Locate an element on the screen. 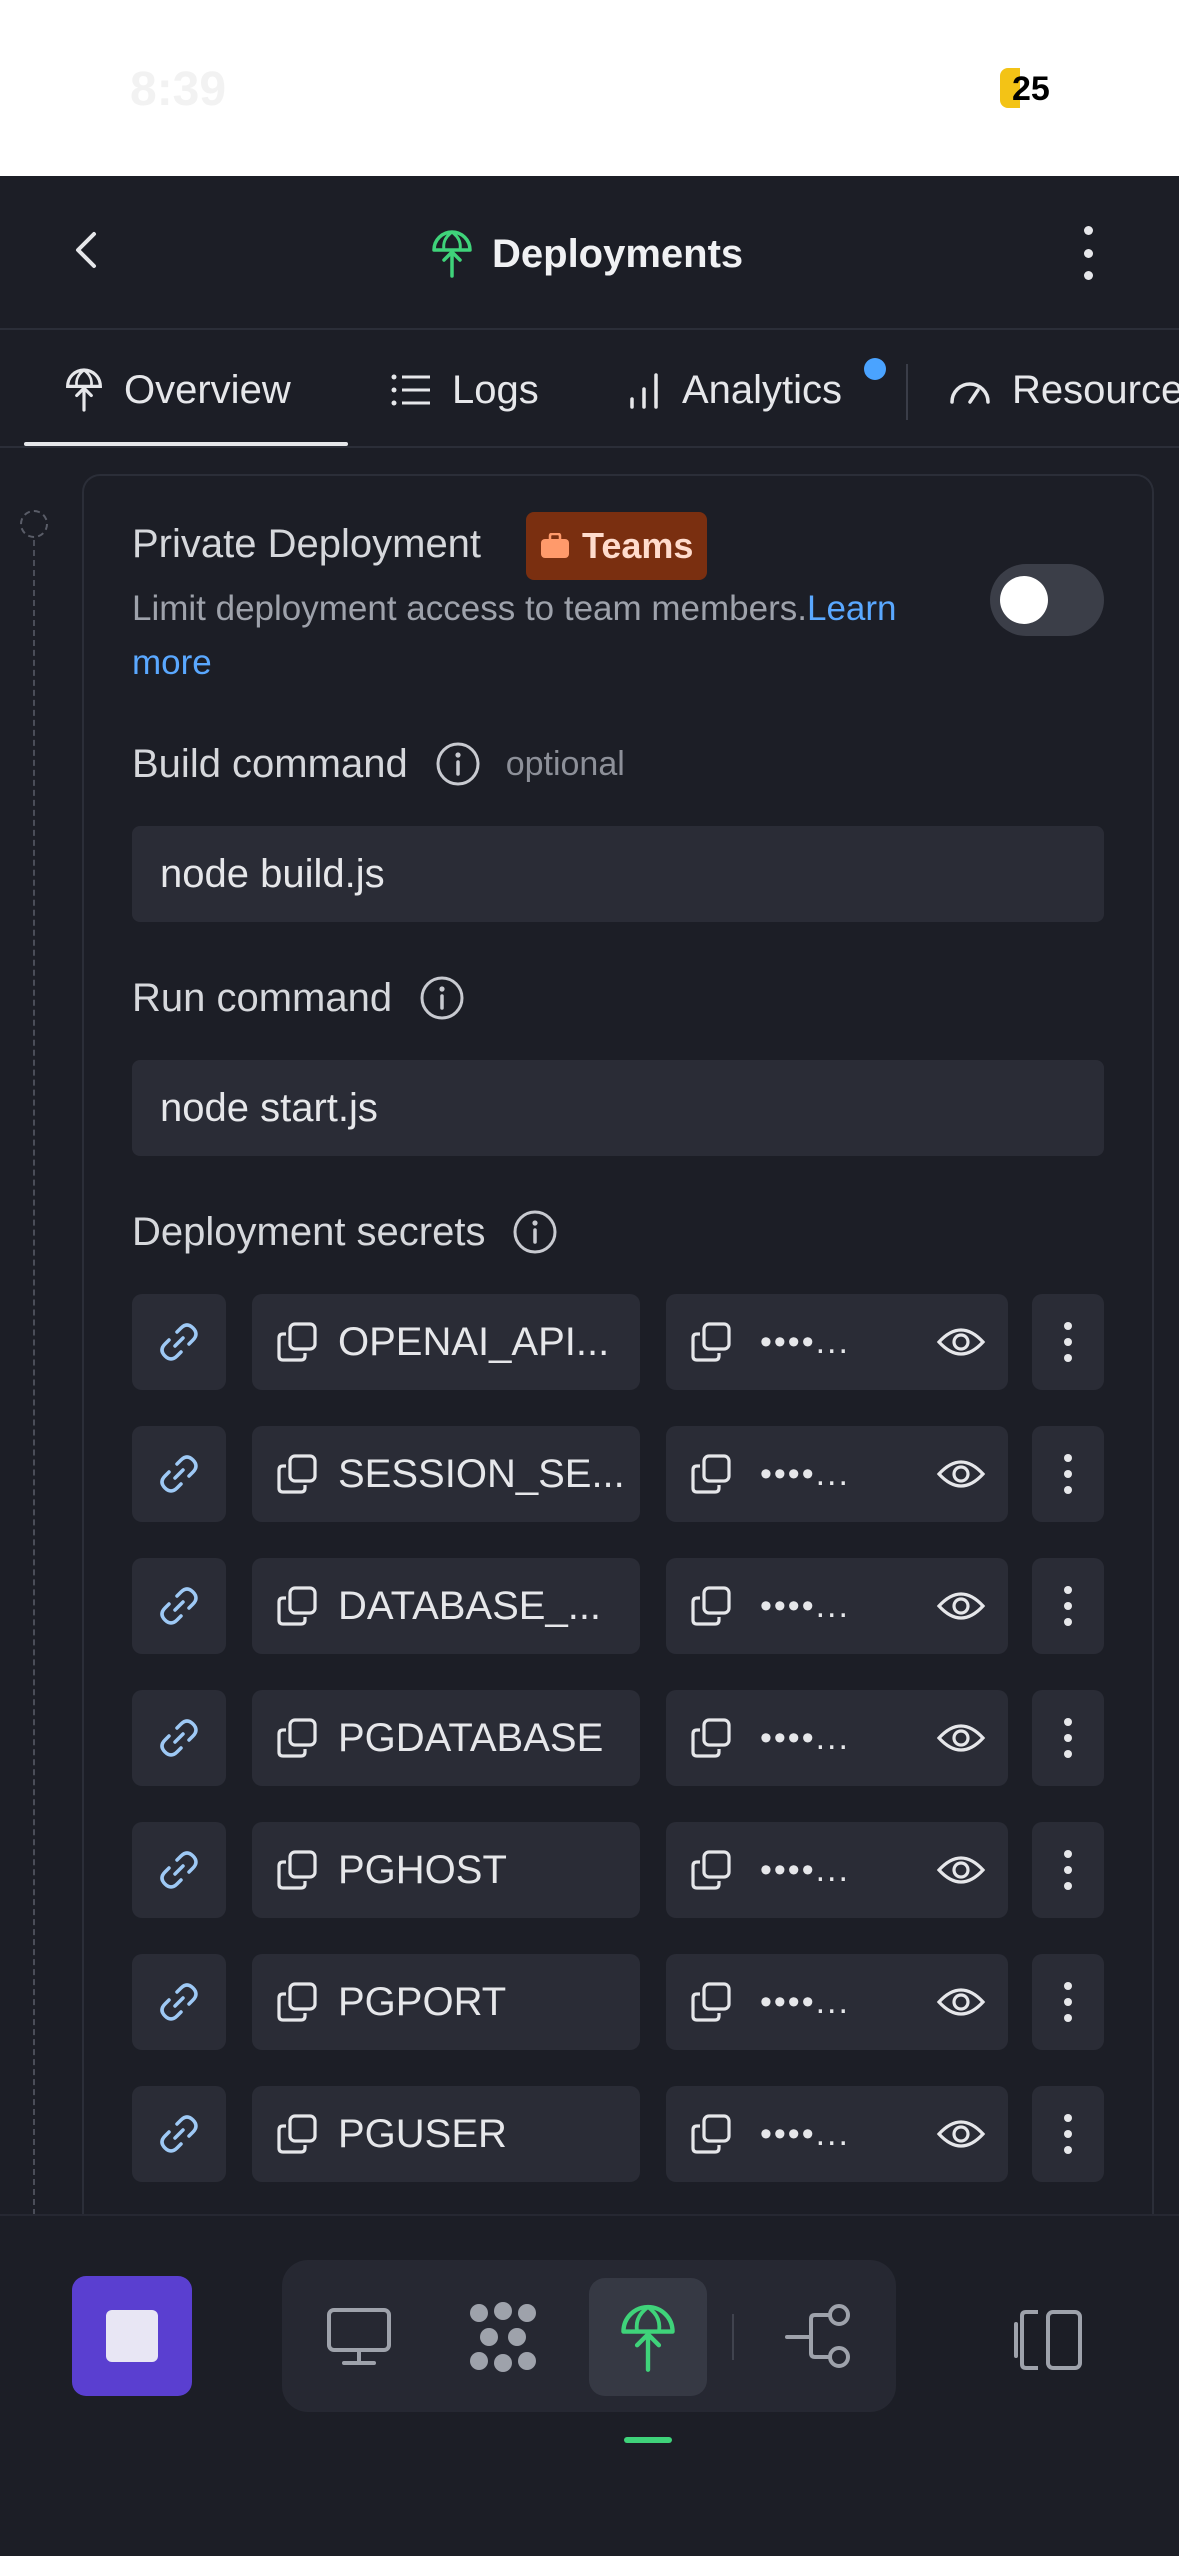 Image resolution: width=1179 pixels, height=2556 pixels. secret-name-field: PGPORT is located at coordinates (446, 2002).